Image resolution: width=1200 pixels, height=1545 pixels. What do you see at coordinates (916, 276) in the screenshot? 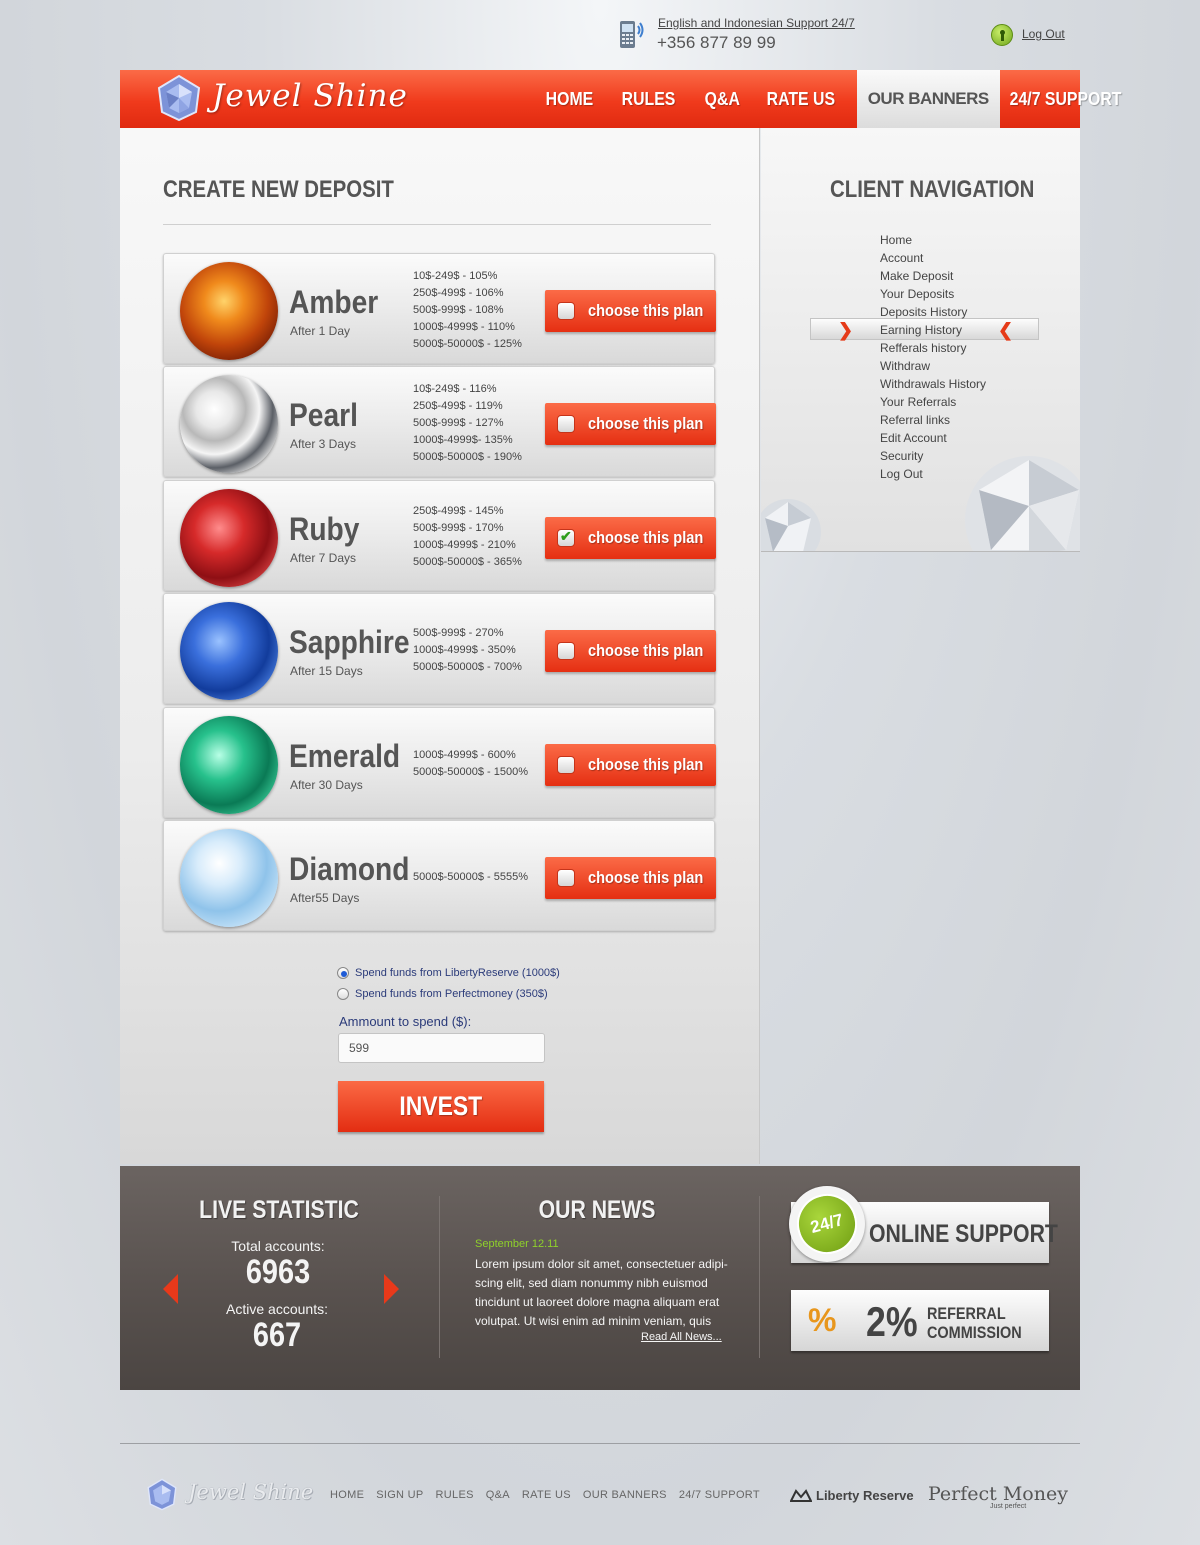
I see `sidebar-item-make-deposit: Make Deposit` at bounding box center [916, 276].